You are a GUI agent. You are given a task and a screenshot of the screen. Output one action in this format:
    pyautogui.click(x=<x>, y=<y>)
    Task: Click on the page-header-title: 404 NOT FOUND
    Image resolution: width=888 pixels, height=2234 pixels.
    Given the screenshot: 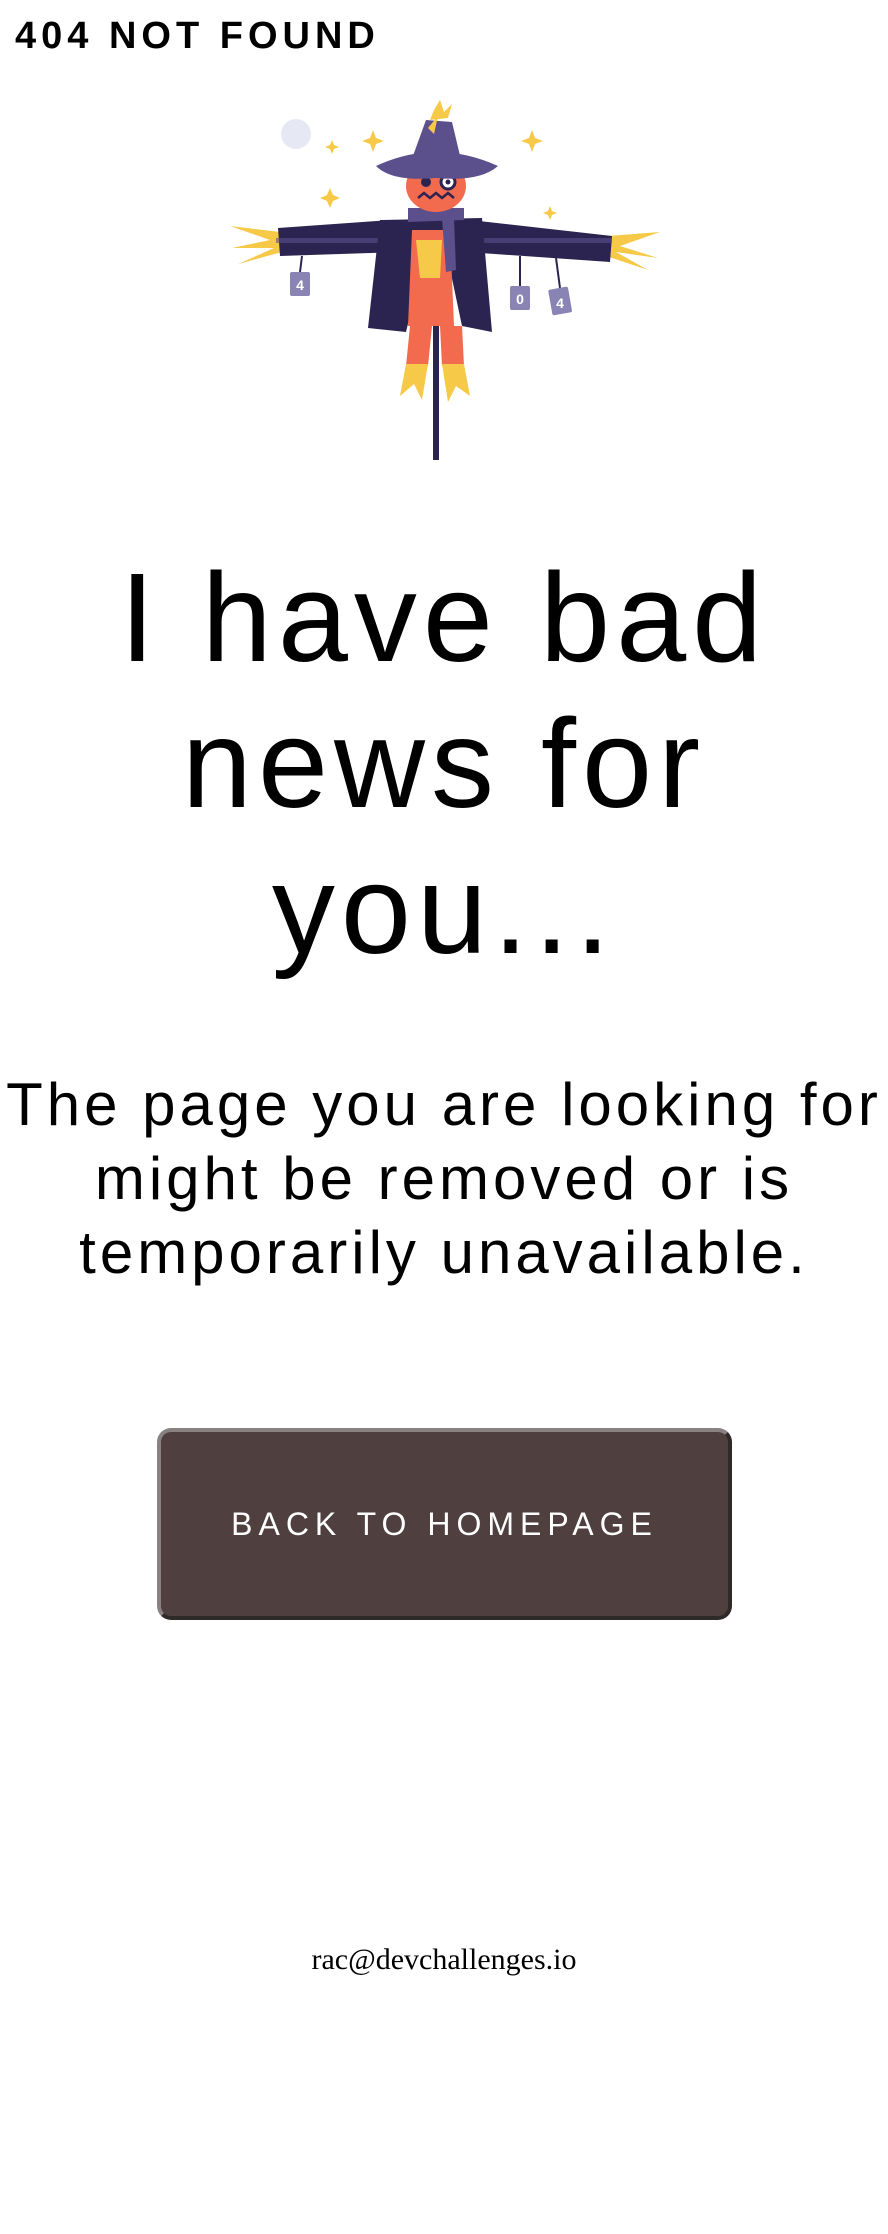 What is the action you would take?
    pyautogui.click(x=197, y=36)
    